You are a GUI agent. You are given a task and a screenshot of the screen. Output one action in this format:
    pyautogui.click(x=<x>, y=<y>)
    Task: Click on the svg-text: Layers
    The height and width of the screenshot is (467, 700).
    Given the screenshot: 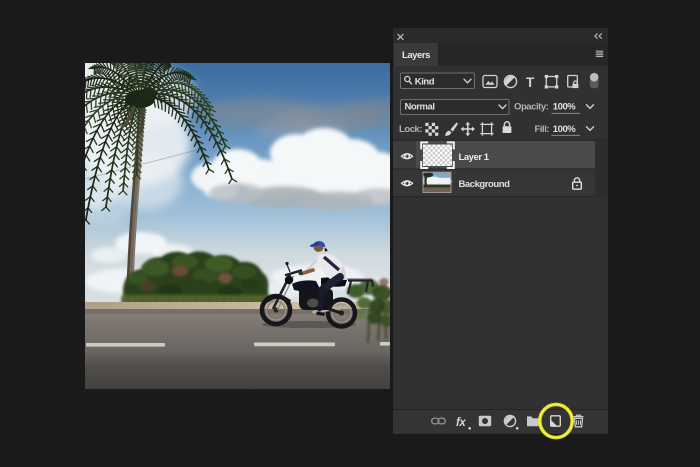 What is the action you would take?
    pyautogui.click(x=416, y=55)
    